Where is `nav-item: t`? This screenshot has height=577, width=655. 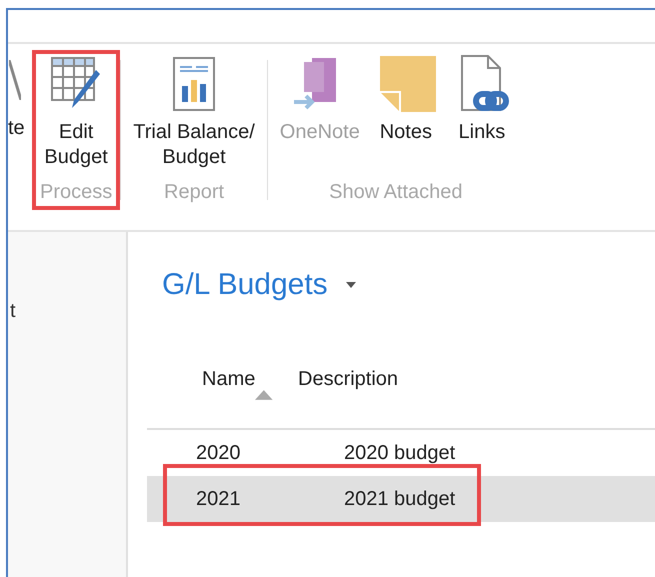 nav-item: t is located at coordinates (67, 311).